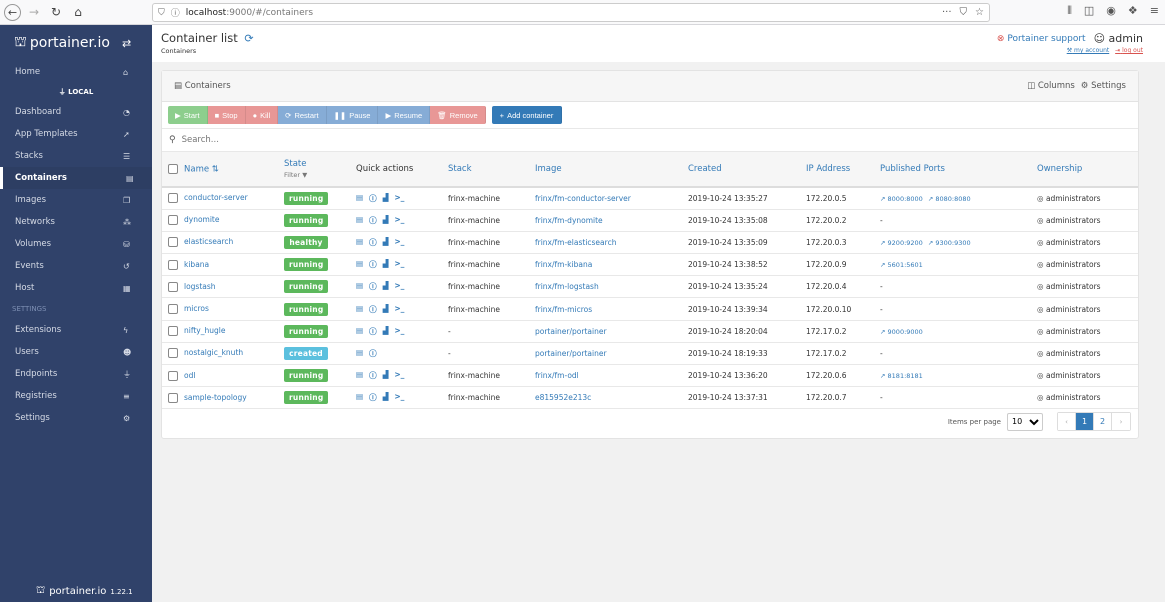  I want to click on sidebar-item-volumes: Volumes ⛁, so click(76, 244).